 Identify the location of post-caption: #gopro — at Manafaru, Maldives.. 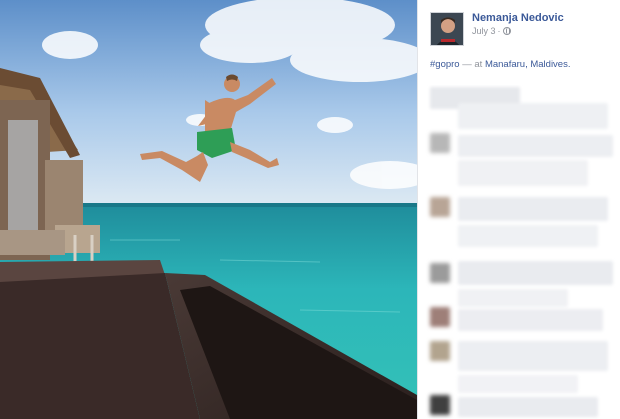
(500, 64).